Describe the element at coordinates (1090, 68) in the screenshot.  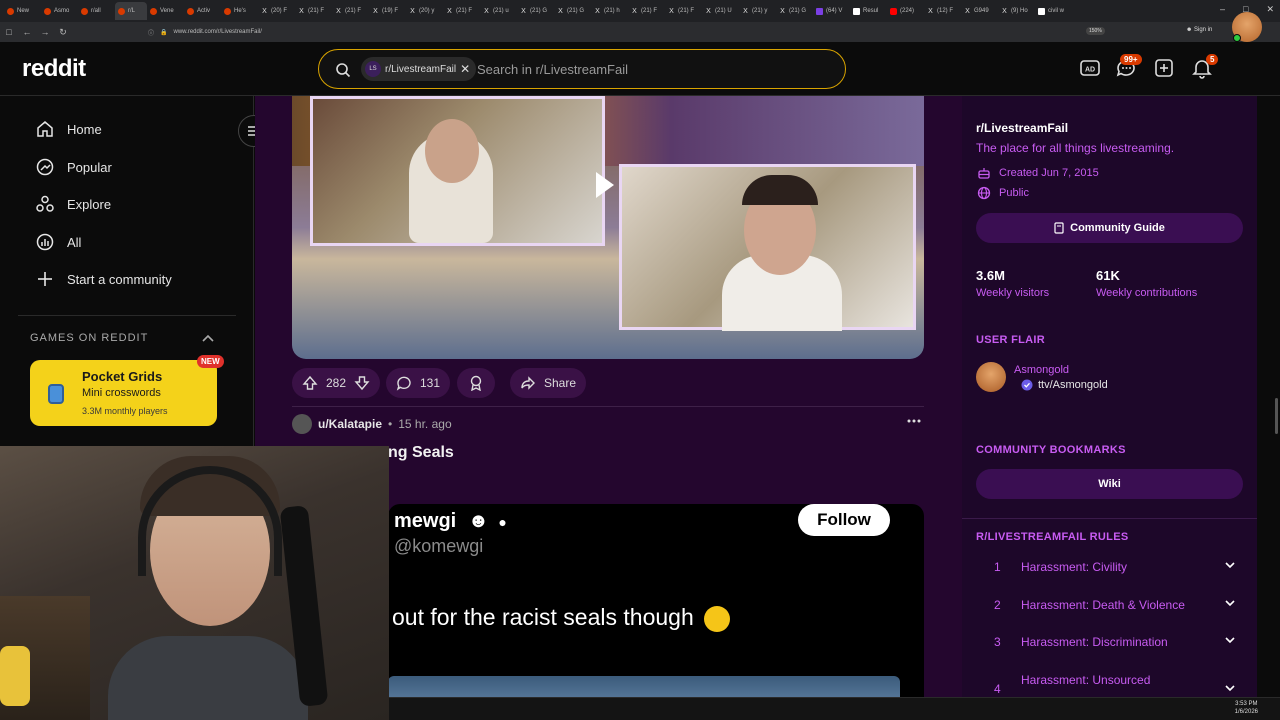
I see `advertise-icon: AD` at that location.